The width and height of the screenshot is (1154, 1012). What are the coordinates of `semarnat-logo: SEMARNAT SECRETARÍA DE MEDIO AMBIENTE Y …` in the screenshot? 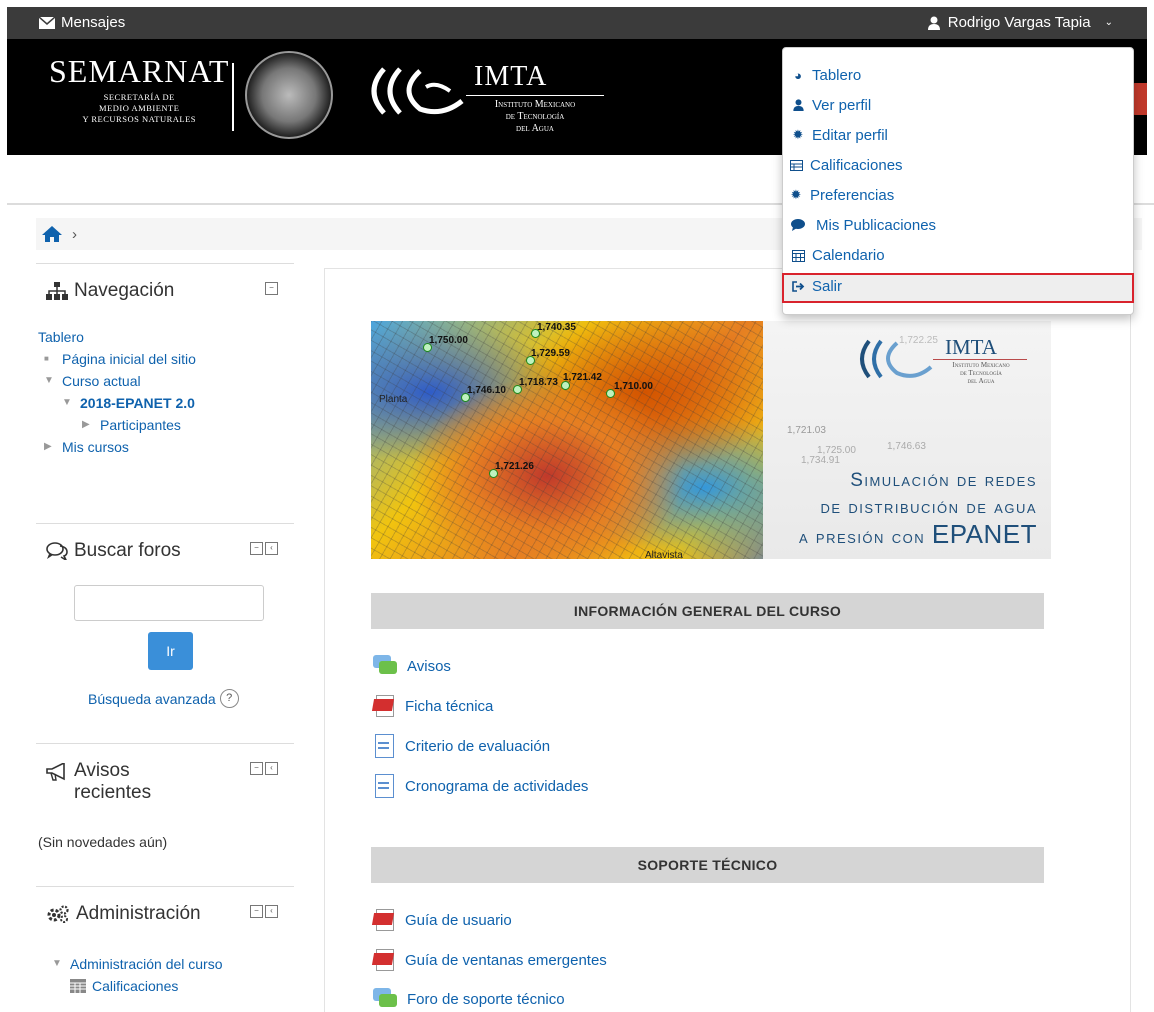 It's located at (139, 88).